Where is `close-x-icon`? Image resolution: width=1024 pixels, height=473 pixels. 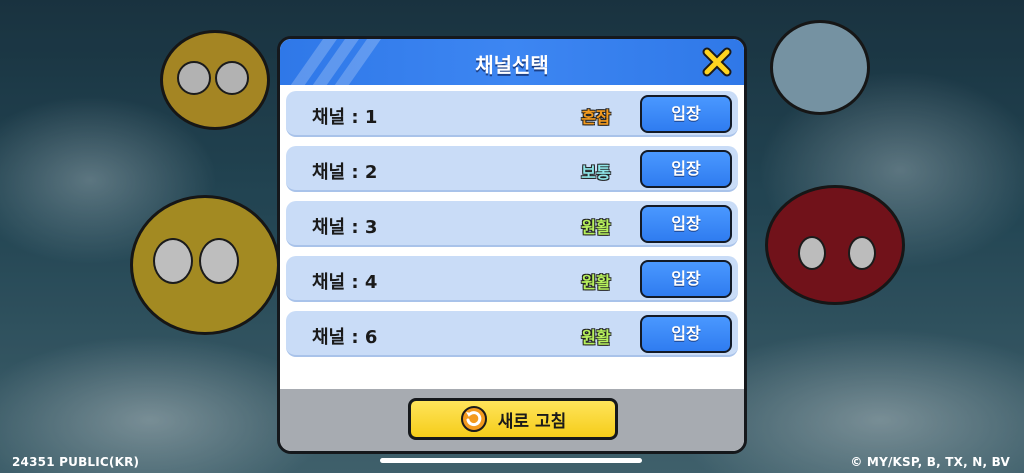
close-x-icon is located at coordinates (717, 62).